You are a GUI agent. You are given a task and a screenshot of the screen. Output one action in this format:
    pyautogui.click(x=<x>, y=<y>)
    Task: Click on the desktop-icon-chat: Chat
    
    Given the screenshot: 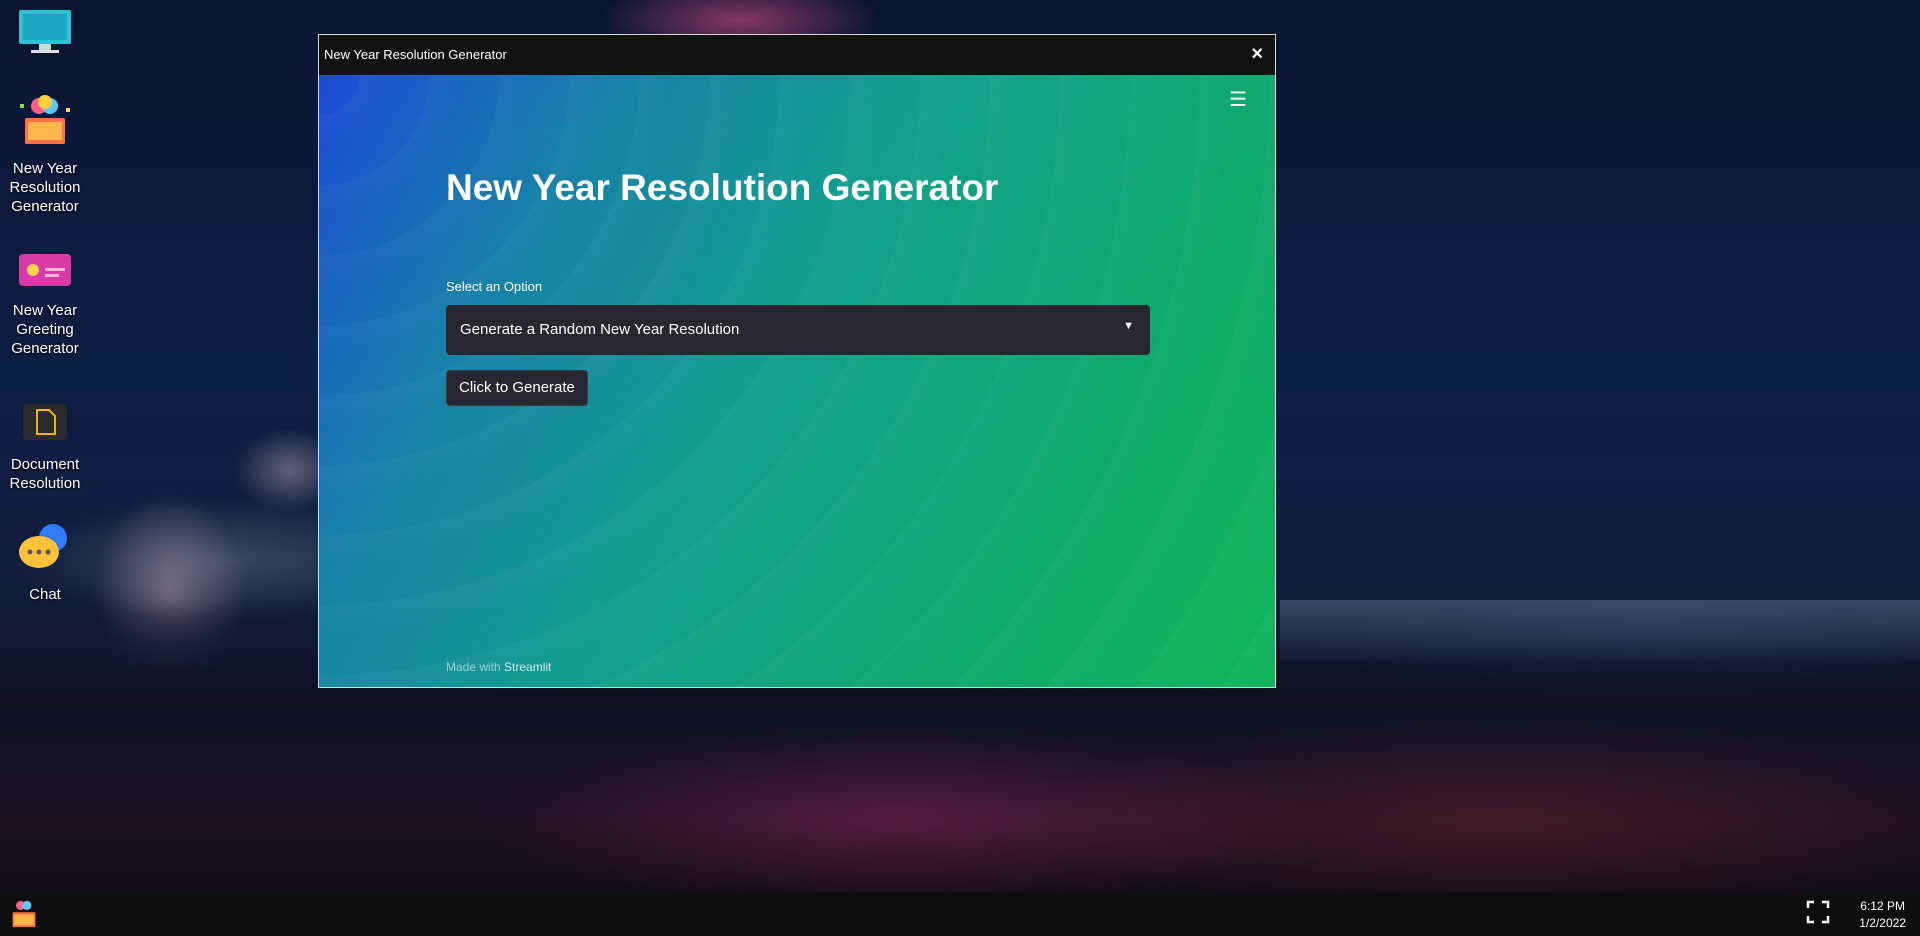 What is the action you would take?
    pyautogui.click(x=45, y=562)
    